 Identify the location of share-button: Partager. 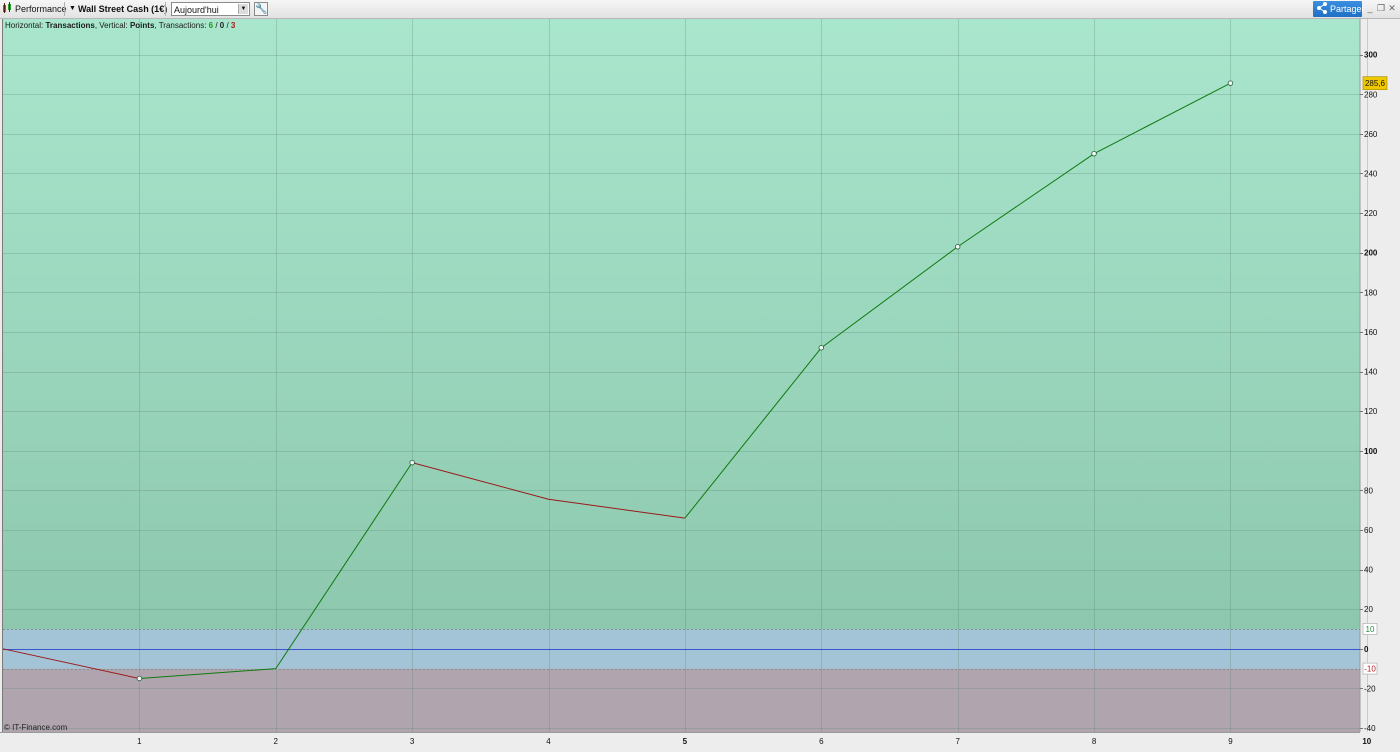
(1339, 9).